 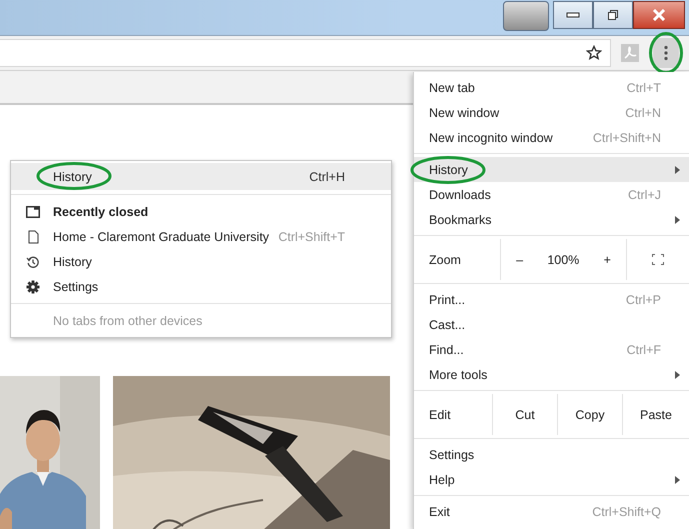 I want to click on menu-item: Bookmarks, so click(x=551, y=219).